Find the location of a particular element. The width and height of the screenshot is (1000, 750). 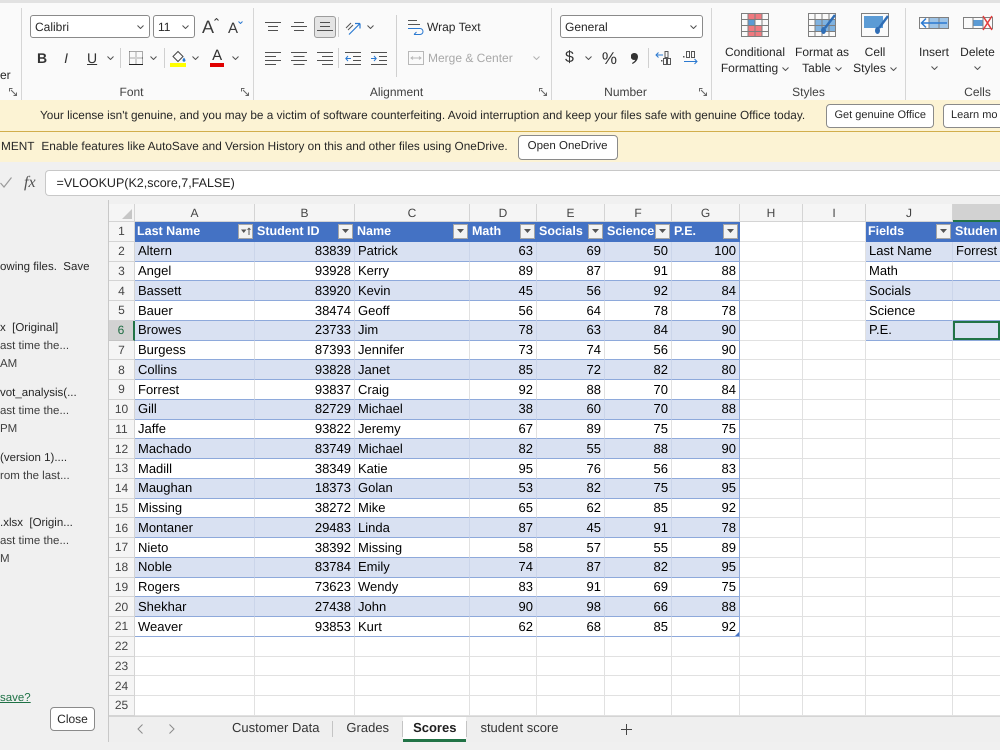

cell-style-button: Cell Styles is located at coordinates (875, 44).